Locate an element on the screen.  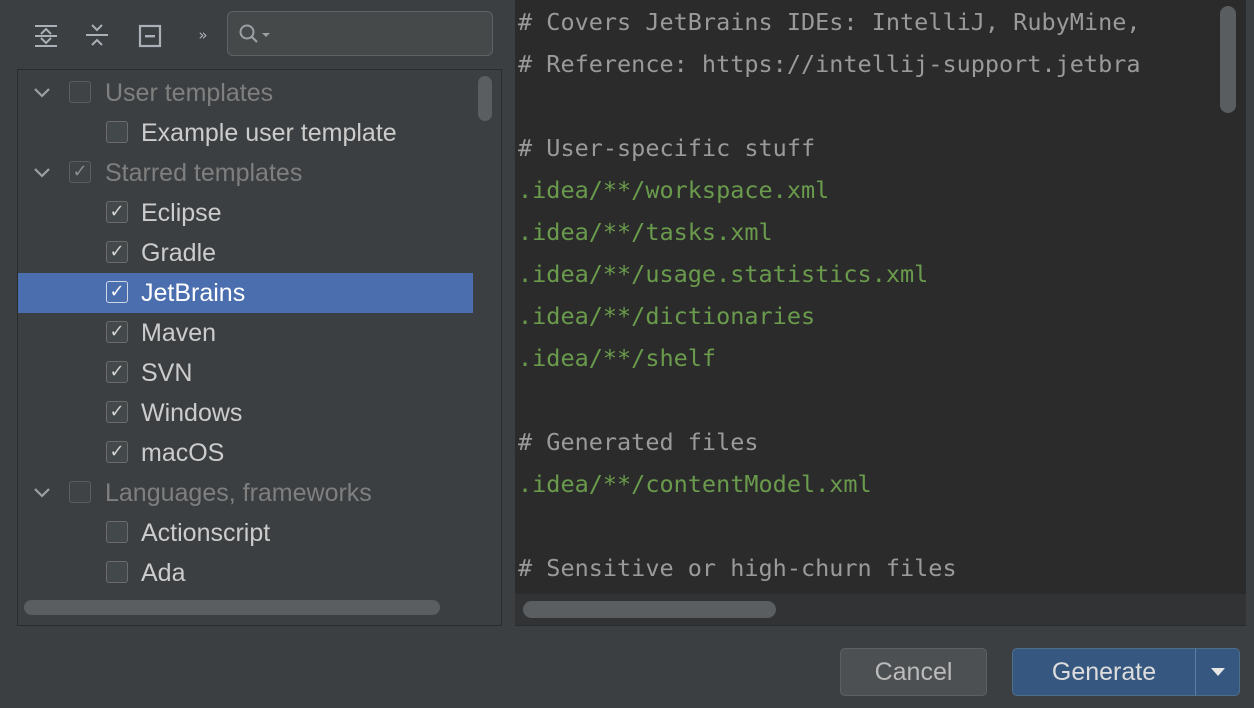
tree-row-label: User templates is located at coordinates (189, 93).